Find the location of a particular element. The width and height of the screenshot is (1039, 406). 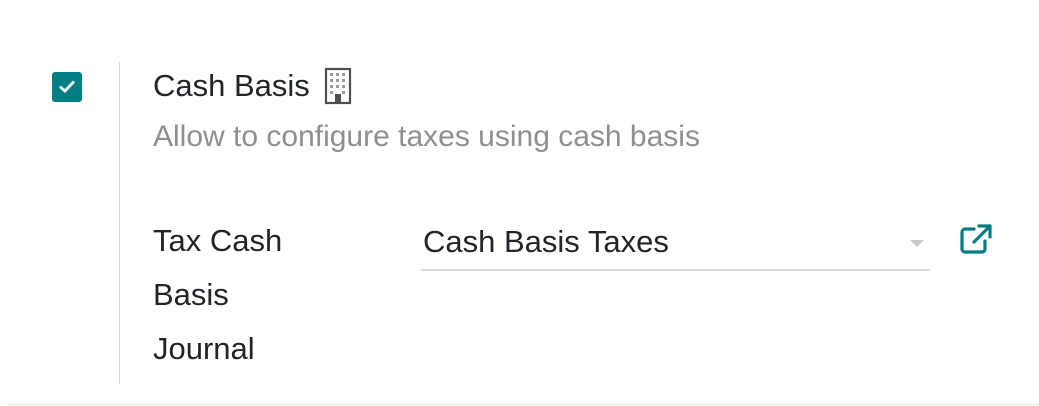

label-line: Tax Cash is located at coordinates (218, 240).